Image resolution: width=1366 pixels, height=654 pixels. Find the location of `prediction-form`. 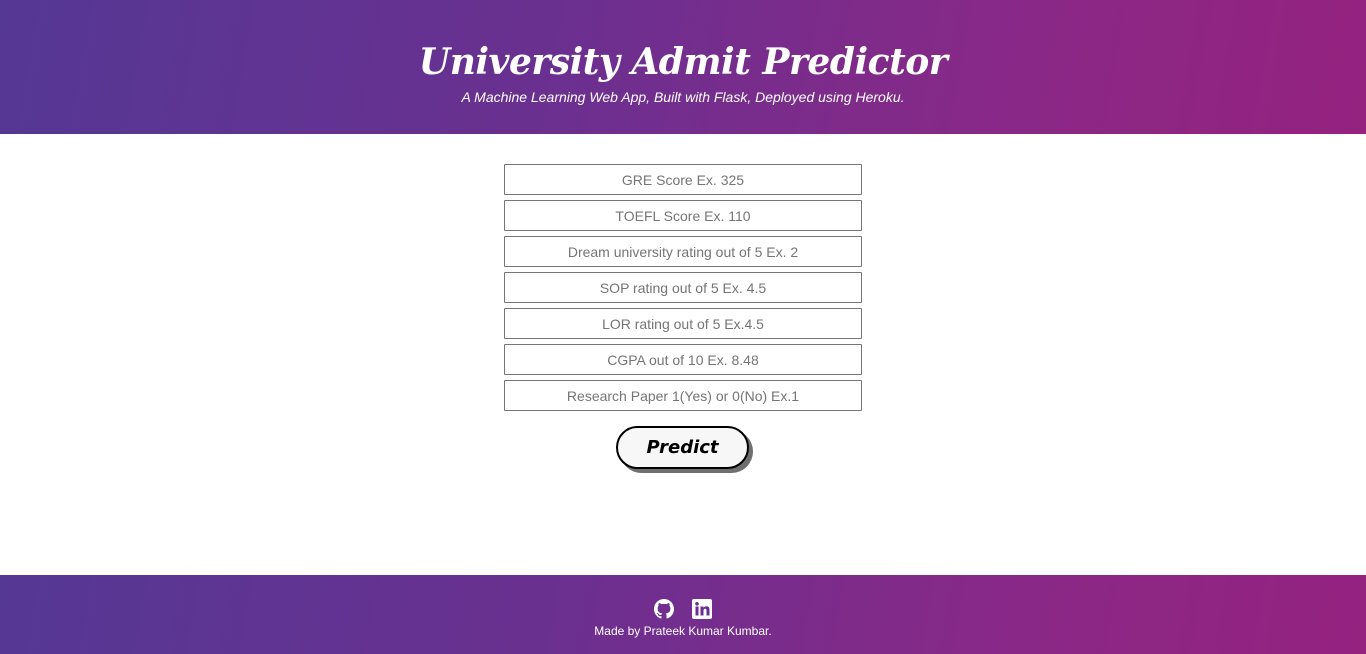

prediction-form is located at coordinates (683, 290).